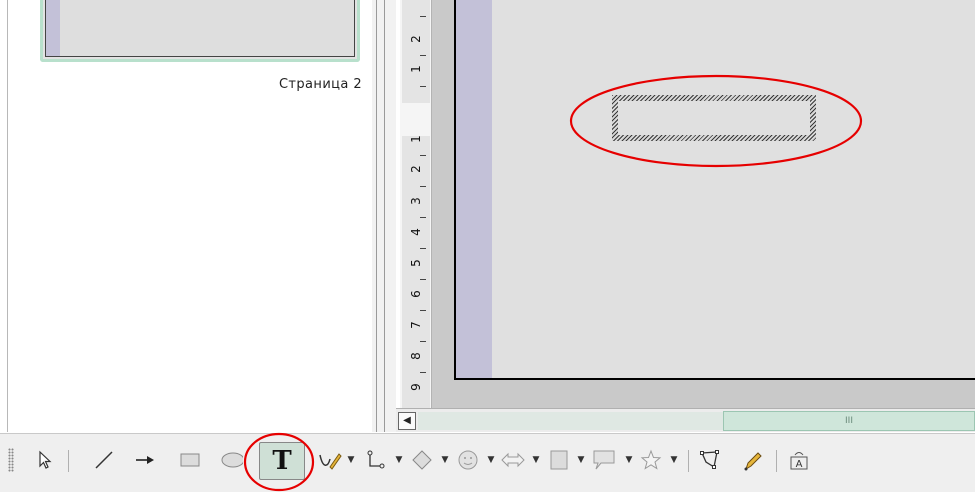 This screenshot has height=492, width=975. Describe the element at coordinates (416, 387) in the screenshot. I see `ruler-number: 9` at that location.